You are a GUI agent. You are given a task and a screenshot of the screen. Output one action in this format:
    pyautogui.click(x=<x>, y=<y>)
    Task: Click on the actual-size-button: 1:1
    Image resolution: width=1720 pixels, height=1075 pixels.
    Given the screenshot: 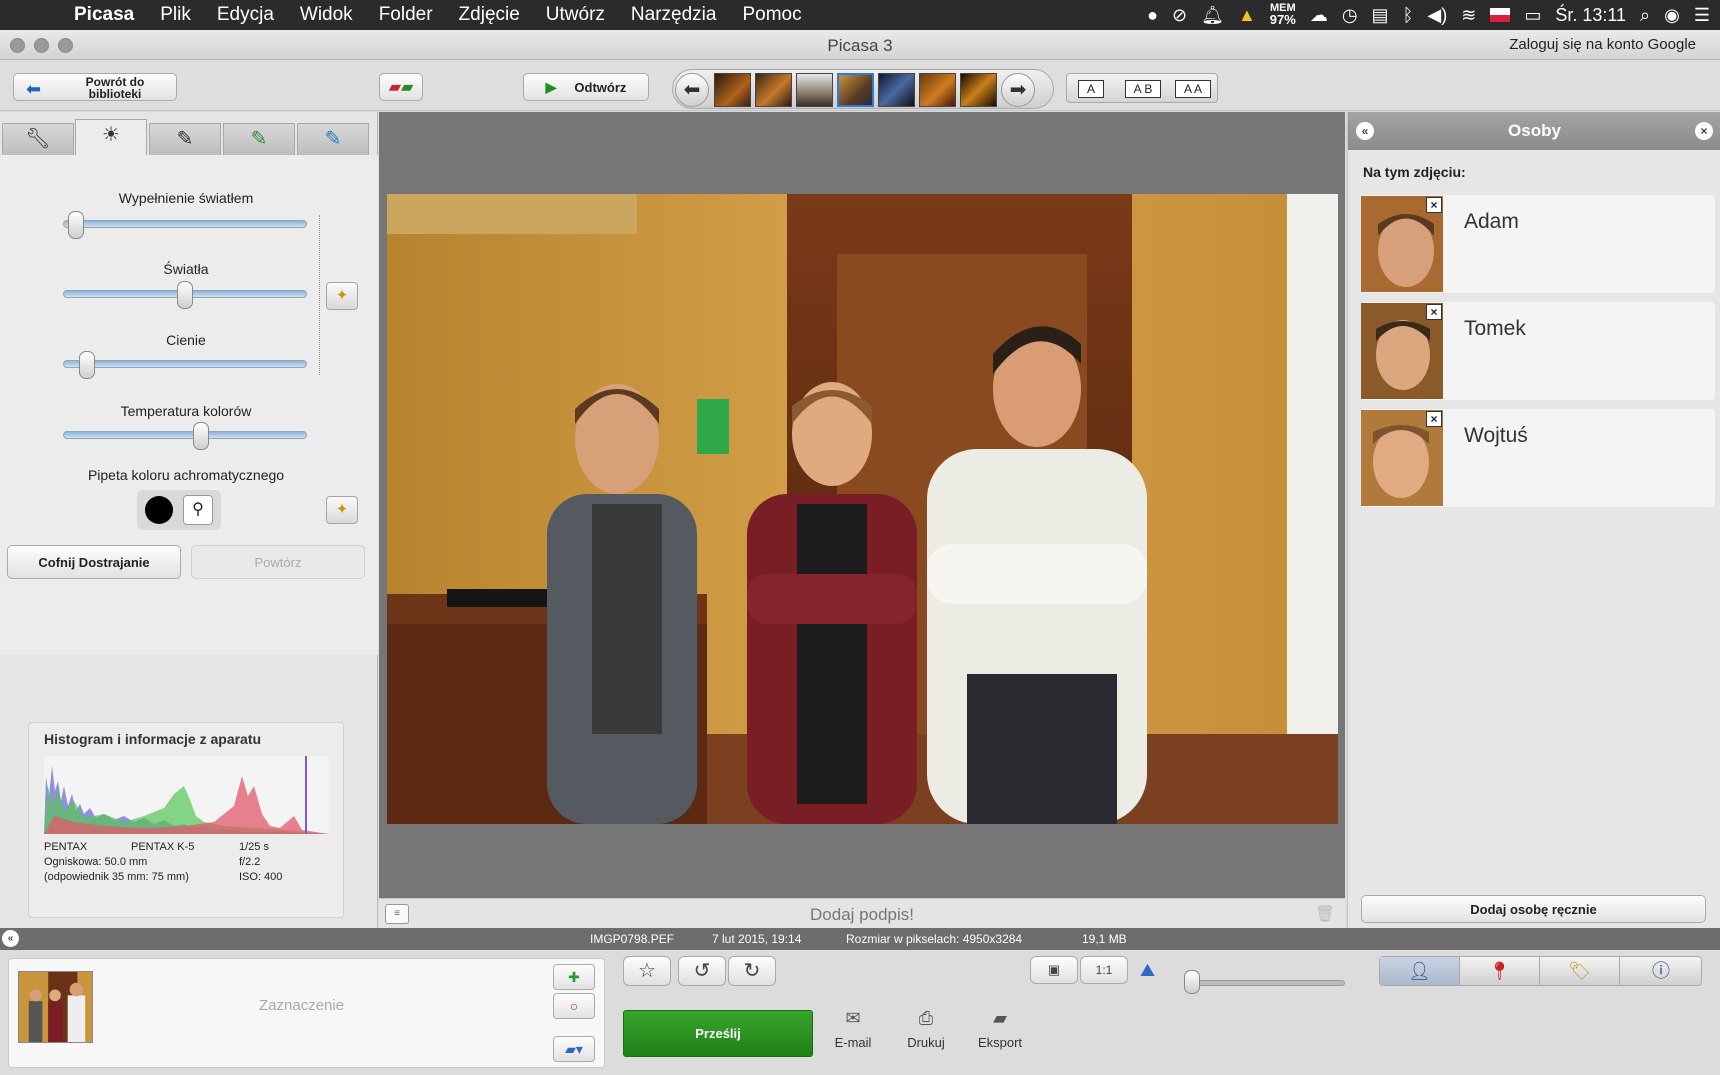 What is the action you would take?
    pyautogui.click(x=1104, y=970)
    